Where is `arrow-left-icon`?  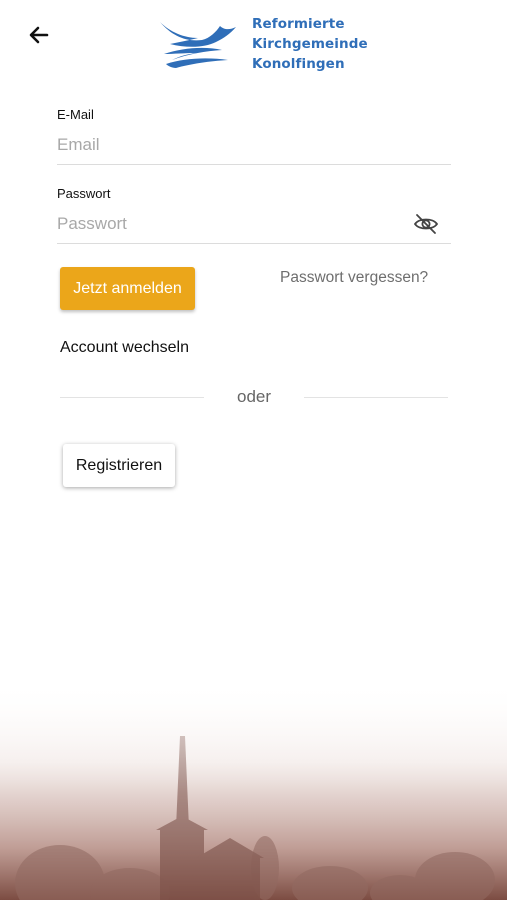
arrow-left-icon is located at coordinates (39, 35).